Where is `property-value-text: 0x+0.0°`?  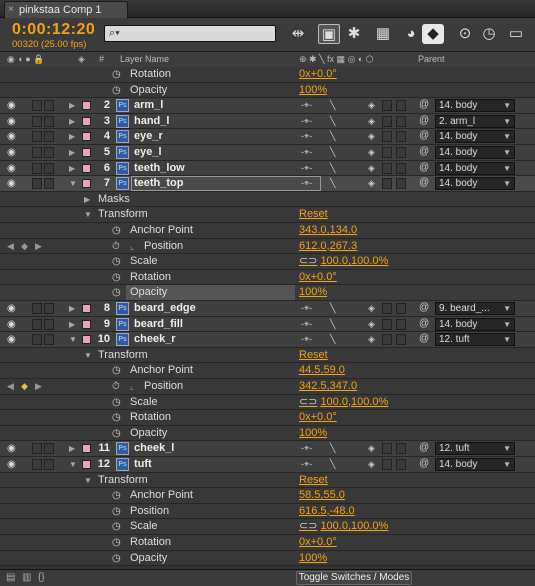
property-value-text: 0x+0.0° is located at coordinates (318, 74).